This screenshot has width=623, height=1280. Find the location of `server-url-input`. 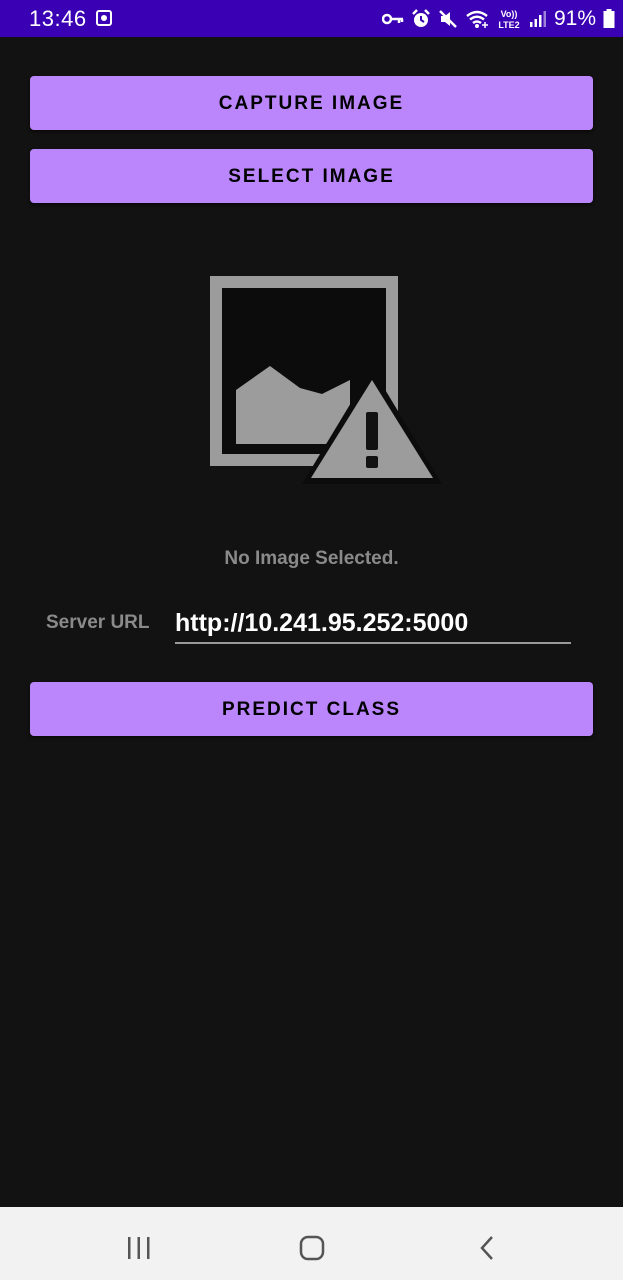

server-url-input is located at coordinates (373, 624).